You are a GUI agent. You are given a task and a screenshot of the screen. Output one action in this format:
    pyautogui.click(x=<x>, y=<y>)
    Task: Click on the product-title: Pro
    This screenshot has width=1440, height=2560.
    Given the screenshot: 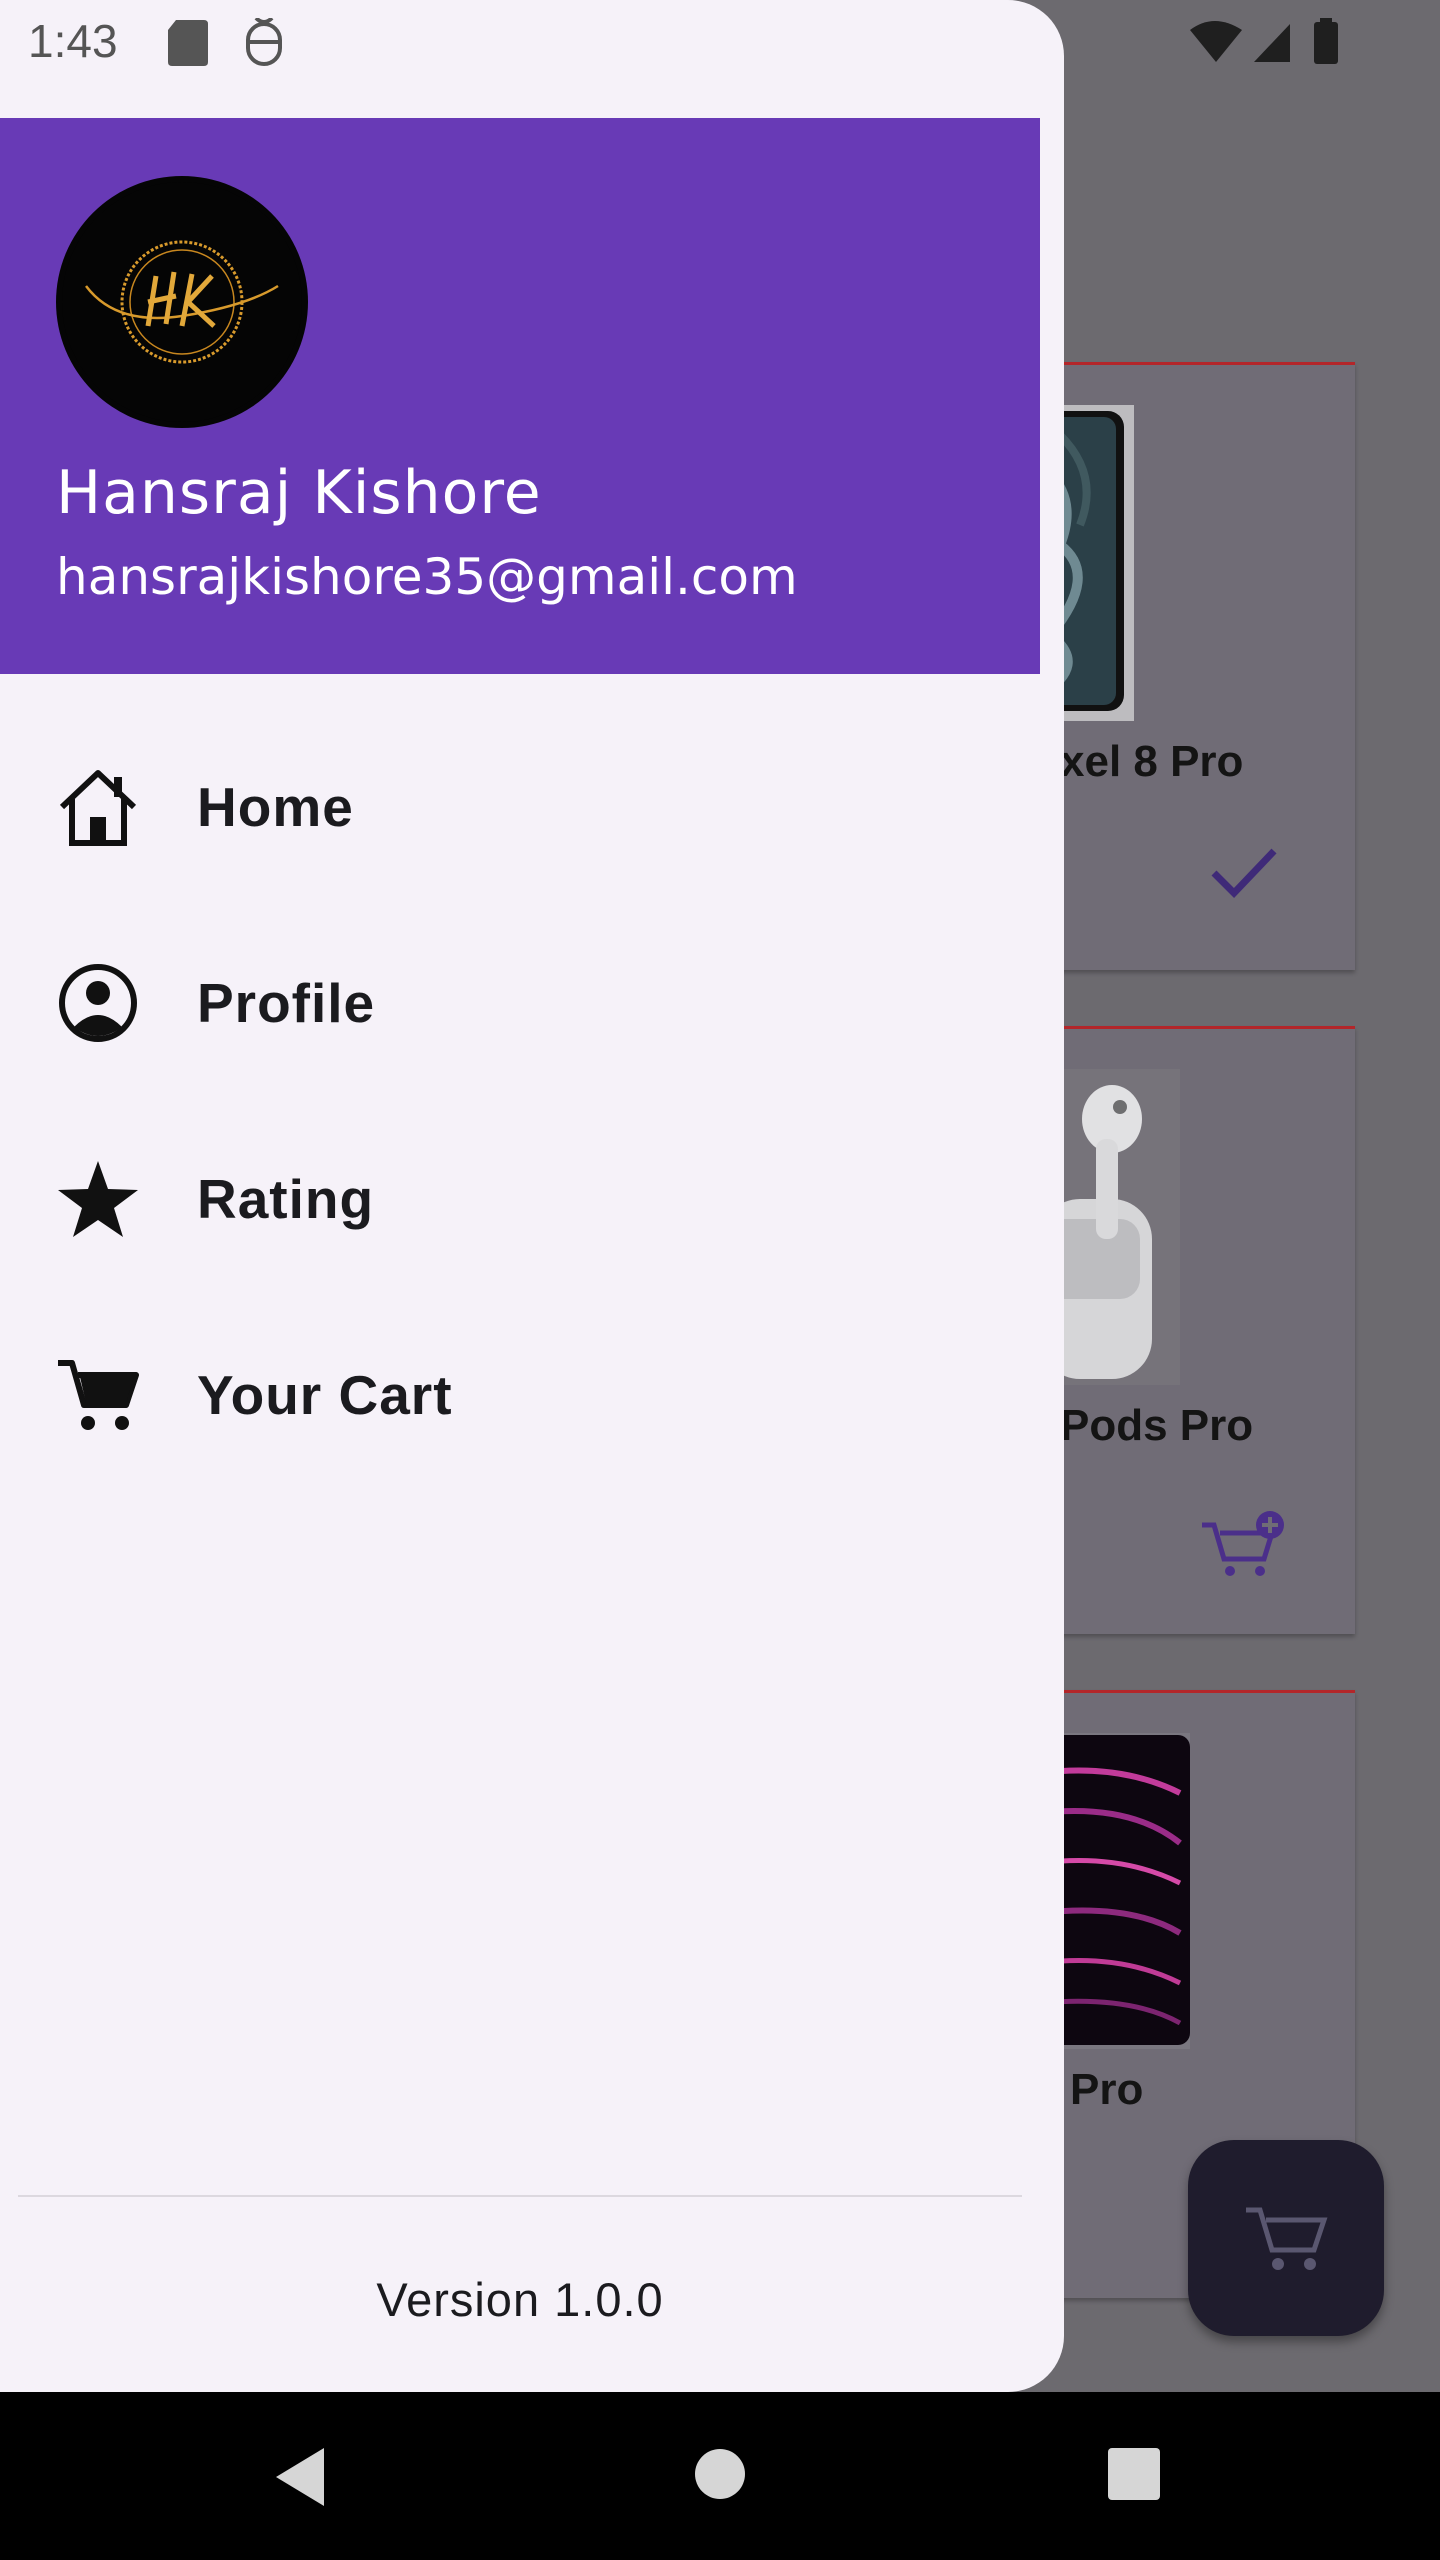 What is the action you would take?
    pyautogui.click(x=1107, y=2089)
    